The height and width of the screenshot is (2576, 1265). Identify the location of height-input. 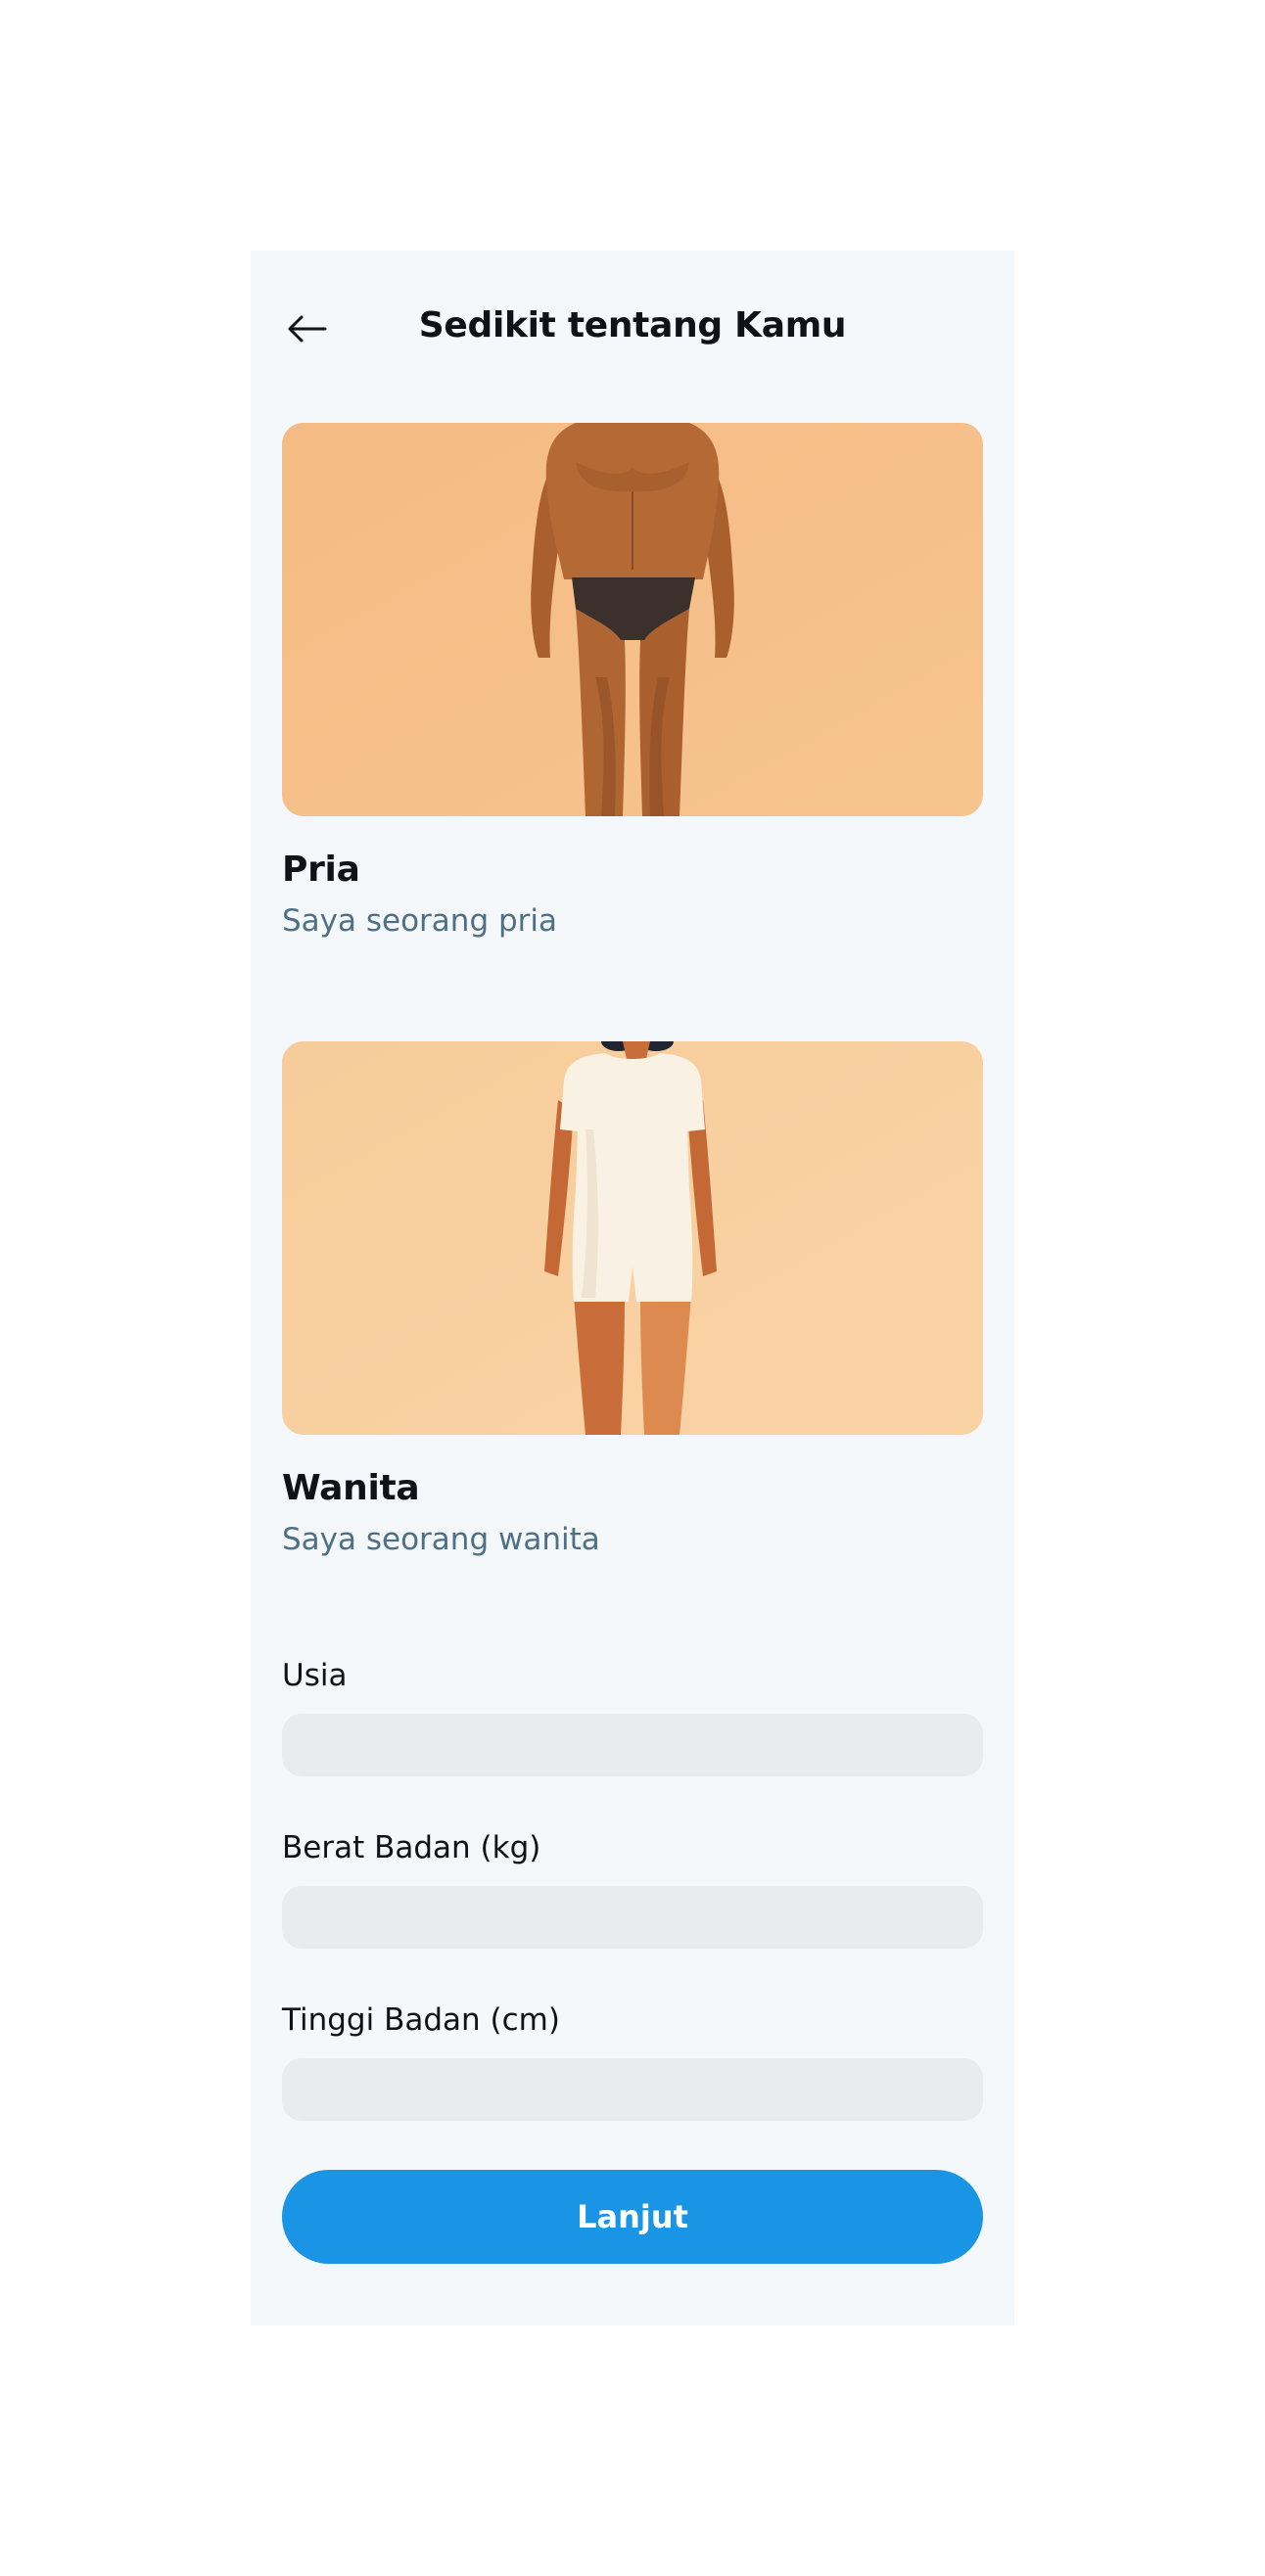
(633, 2089).